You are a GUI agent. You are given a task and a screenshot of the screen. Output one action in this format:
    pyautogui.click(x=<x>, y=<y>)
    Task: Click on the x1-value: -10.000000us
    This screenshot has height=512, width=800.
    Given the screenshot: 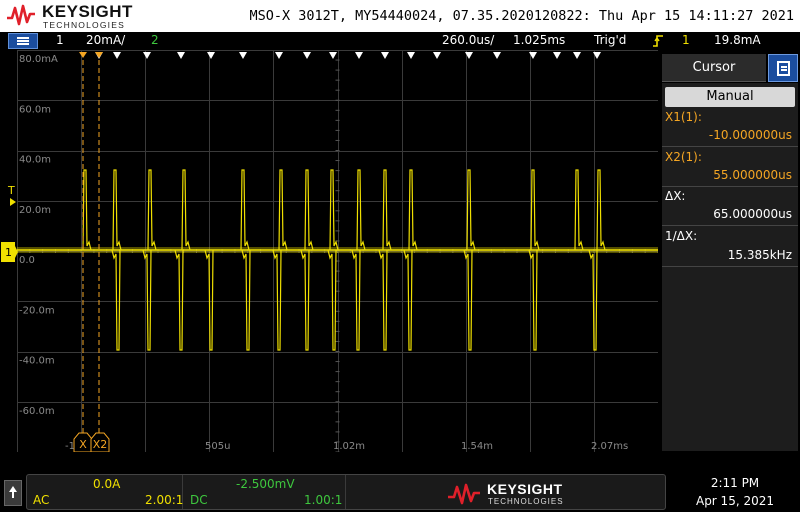 What is the action you would take?
    pyautogui.click(x=750, y=135)
    